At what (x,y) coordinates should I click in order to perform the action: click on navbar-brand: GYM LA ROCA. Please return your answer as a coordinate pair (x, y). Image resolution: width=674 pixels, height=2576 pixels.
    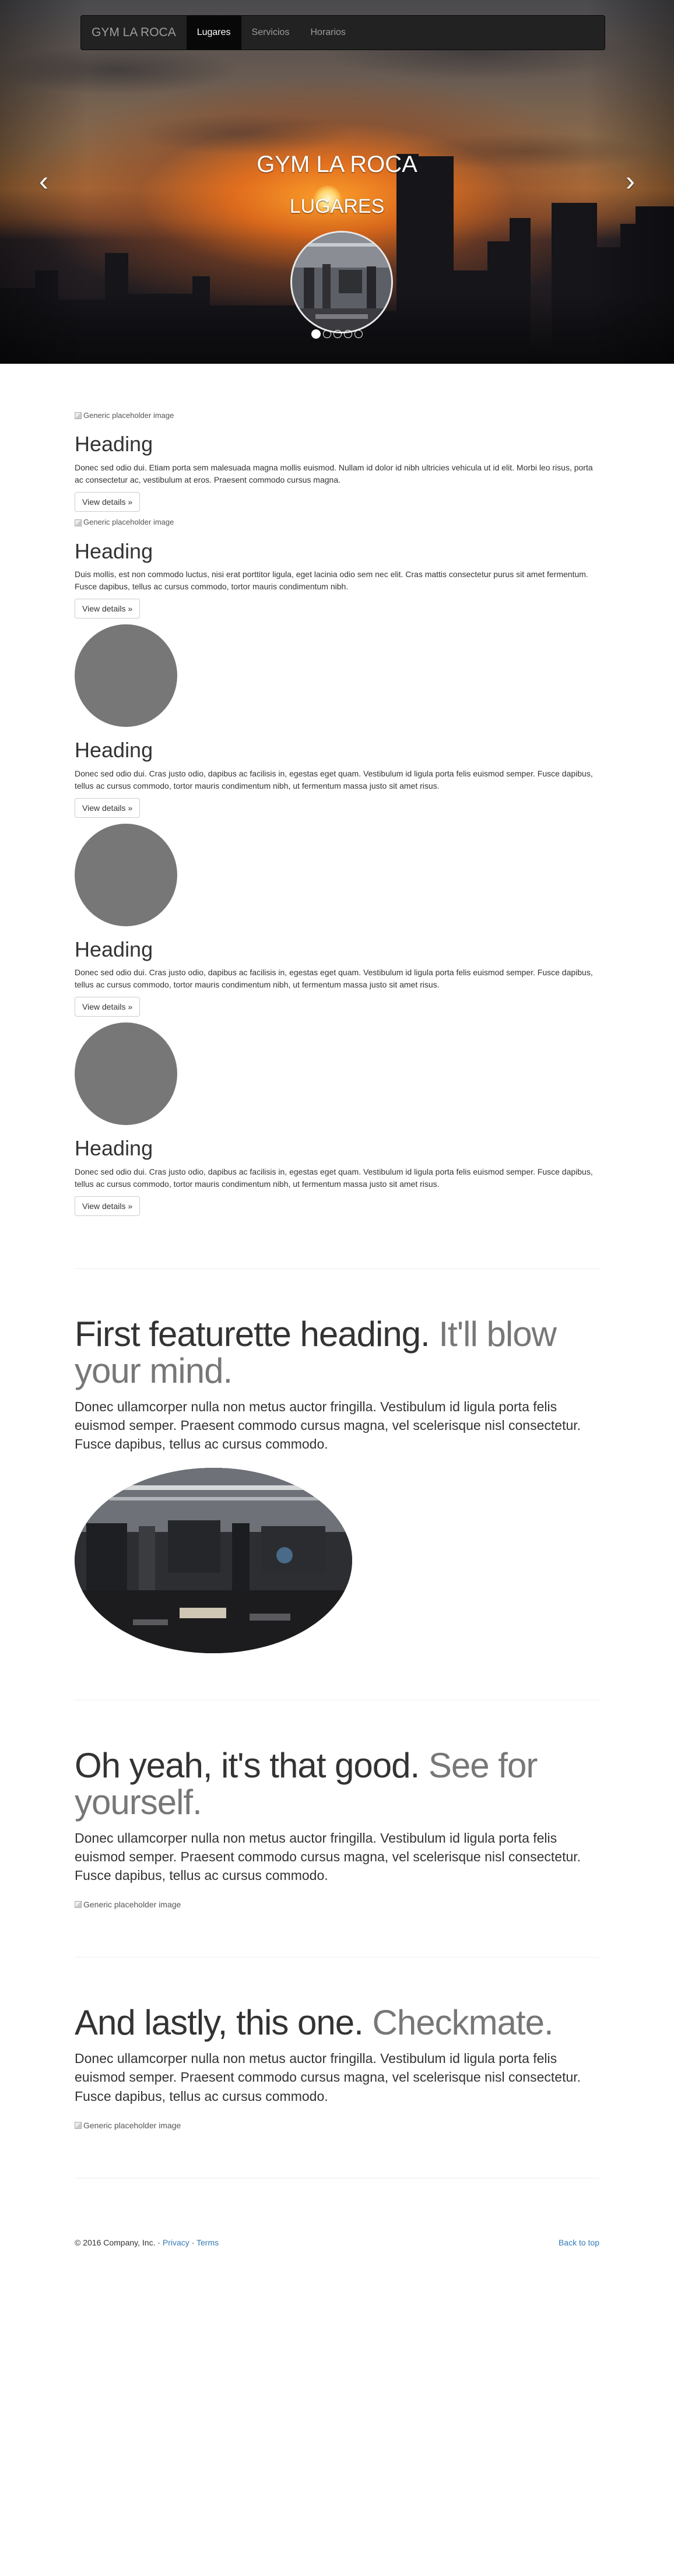
    Looking at the image, I should click on (134, 33).